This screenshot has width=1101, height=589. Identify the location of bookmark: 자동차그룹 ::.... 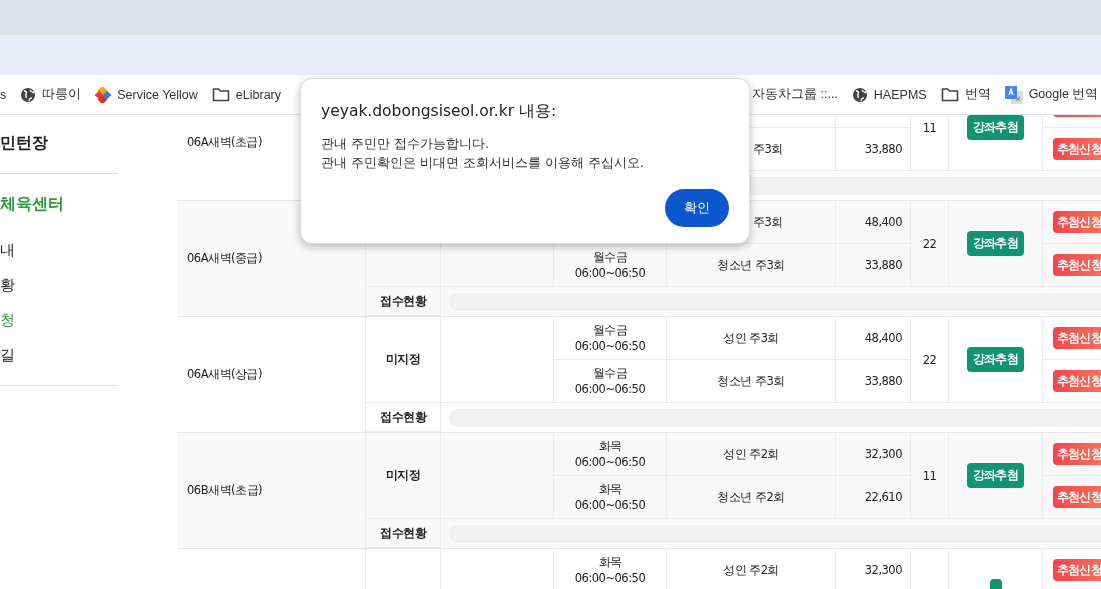
(798, 94).